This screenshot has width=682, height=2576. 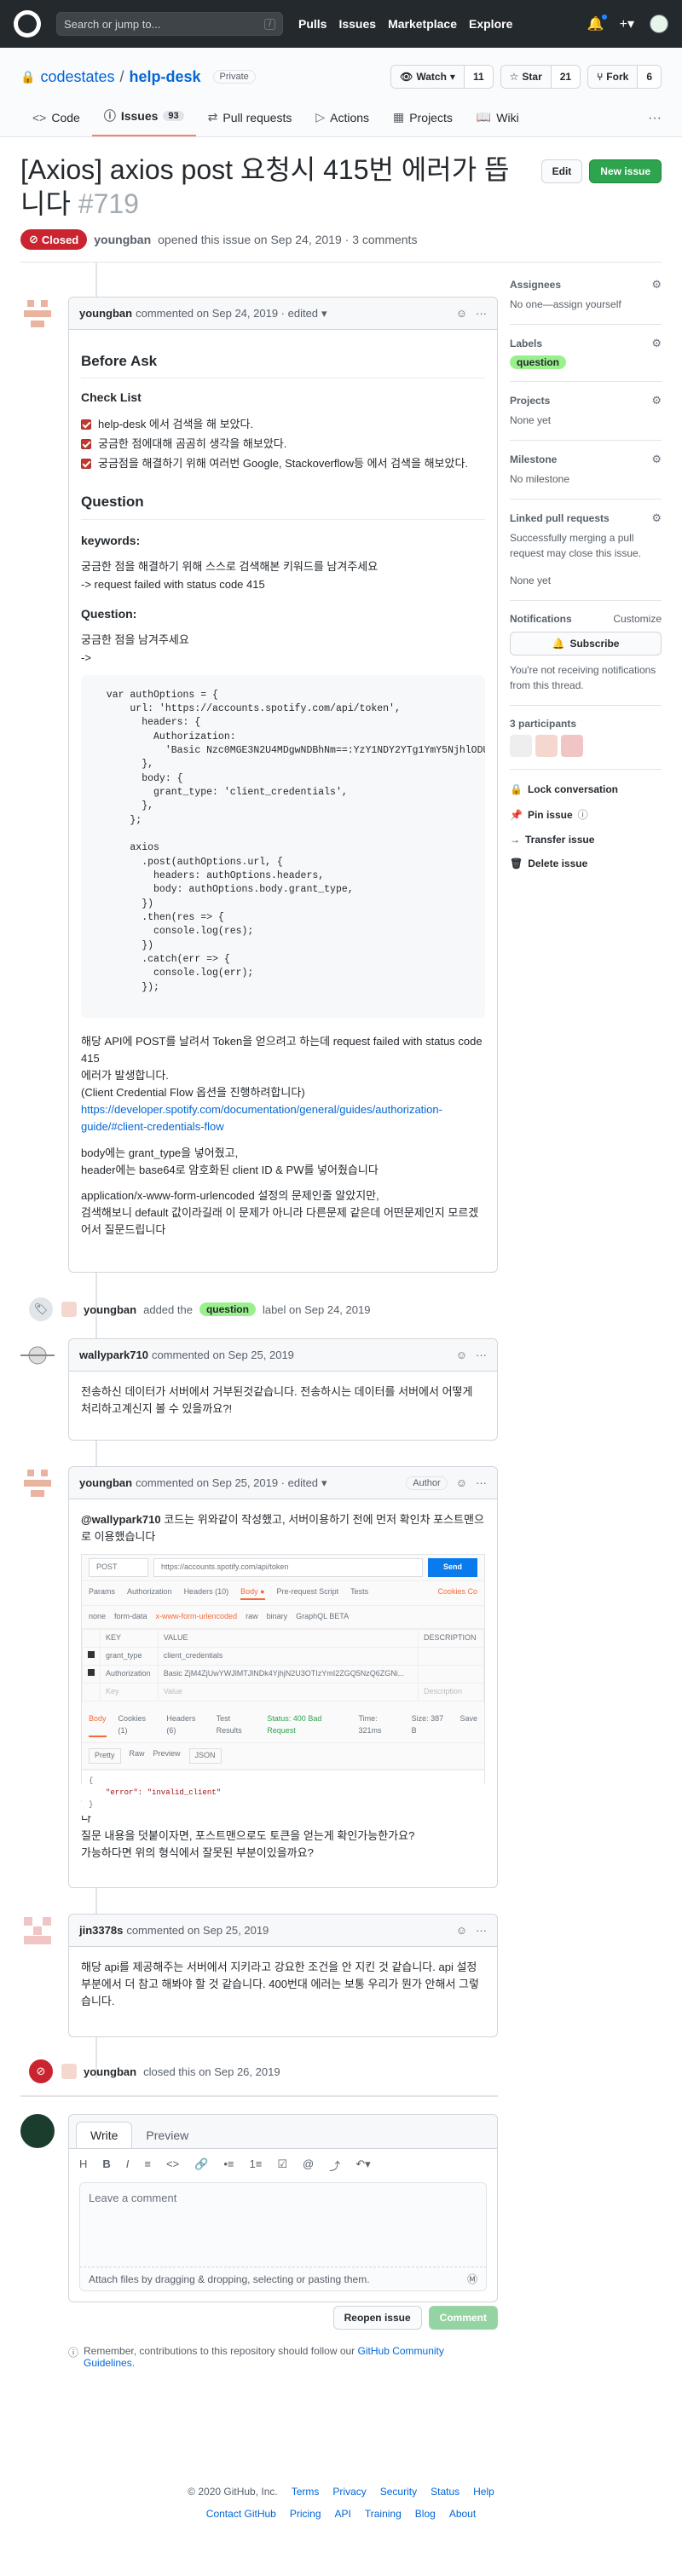 What do you see at coordinates (423, 24) in the screenshot?
I see `nav-marketplace: Marketplace` at bounding box center [423, 24].